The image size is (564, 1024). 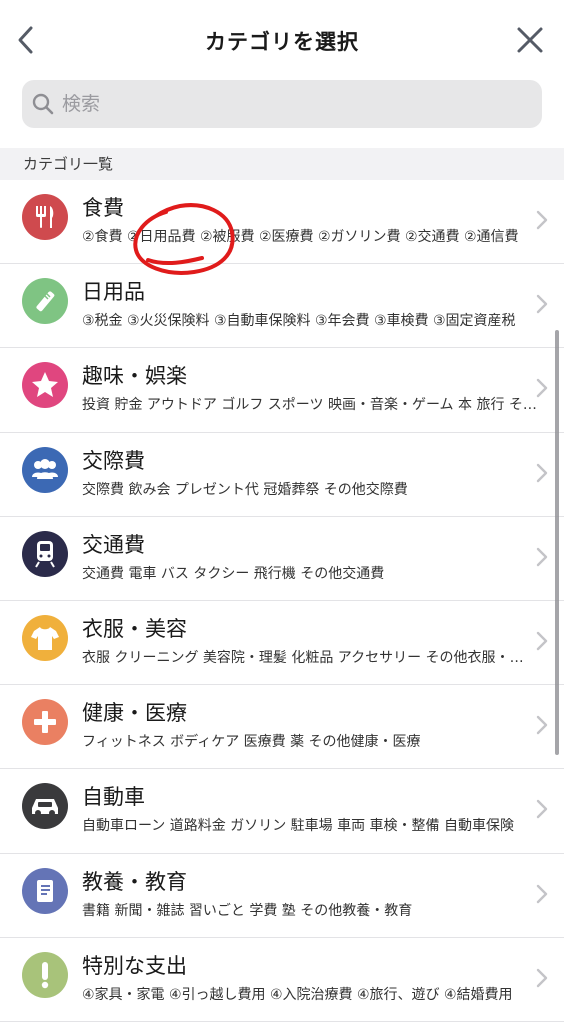 I want to click on people-icon, so click(x=45, y=469).